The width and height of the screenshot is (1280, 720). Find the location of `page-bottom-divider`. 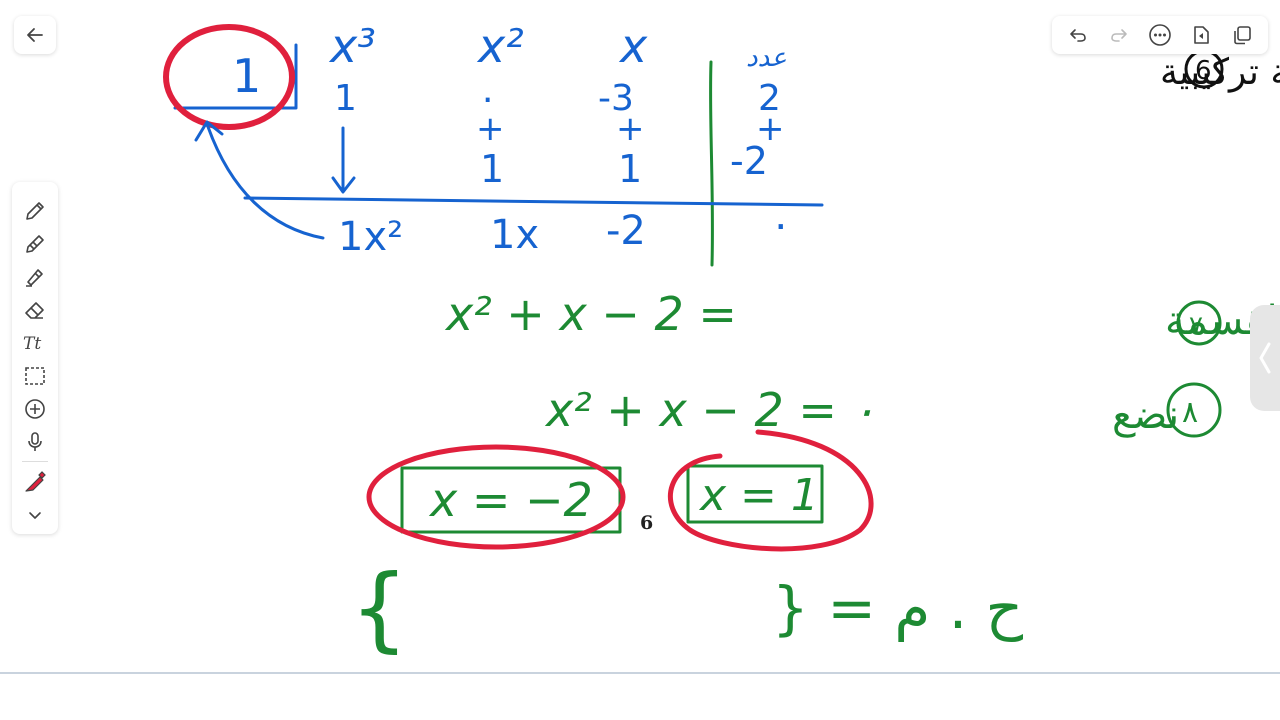

page-bottom-divider is located at coordinates (640, 673).